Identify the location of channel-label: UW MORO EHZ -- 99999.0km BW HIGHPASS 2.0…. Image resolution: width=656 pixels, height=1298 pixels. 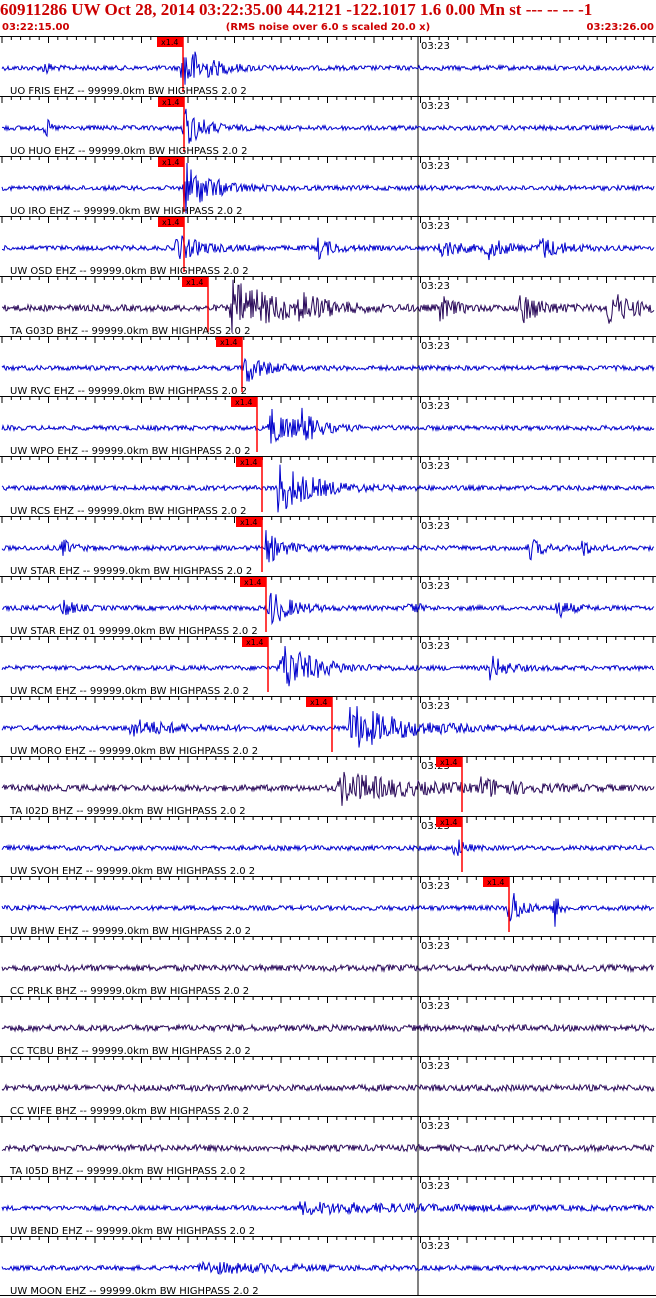
(134, 751).